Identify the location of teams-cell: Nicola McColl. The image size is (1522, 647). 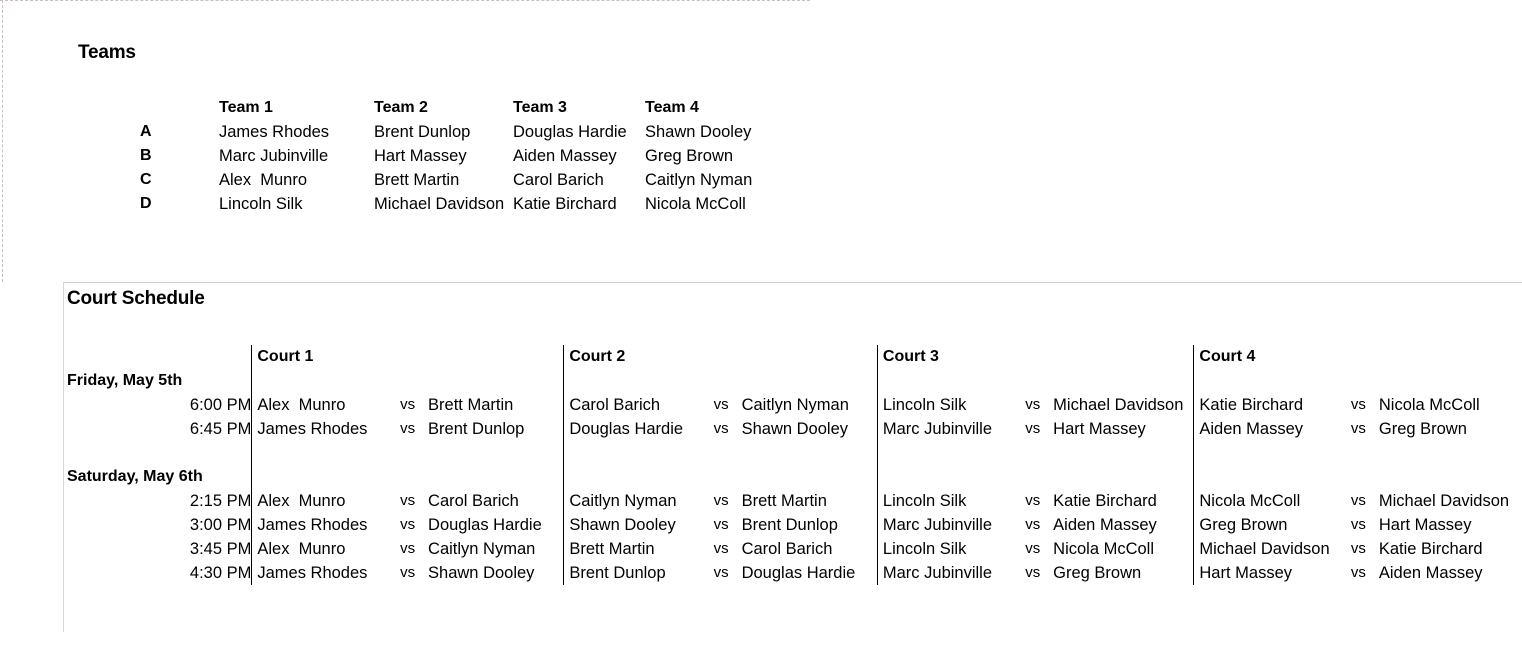
(695, 204).